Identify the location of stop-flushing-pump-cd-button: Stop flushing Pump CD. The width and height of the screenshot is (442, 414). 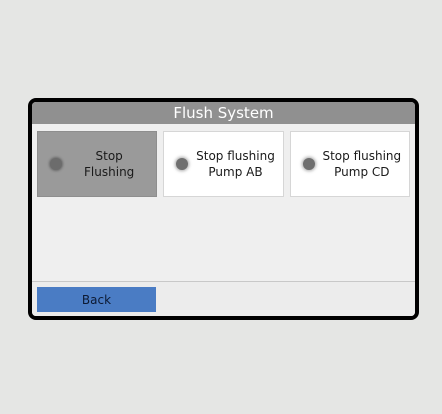
(349, 164).